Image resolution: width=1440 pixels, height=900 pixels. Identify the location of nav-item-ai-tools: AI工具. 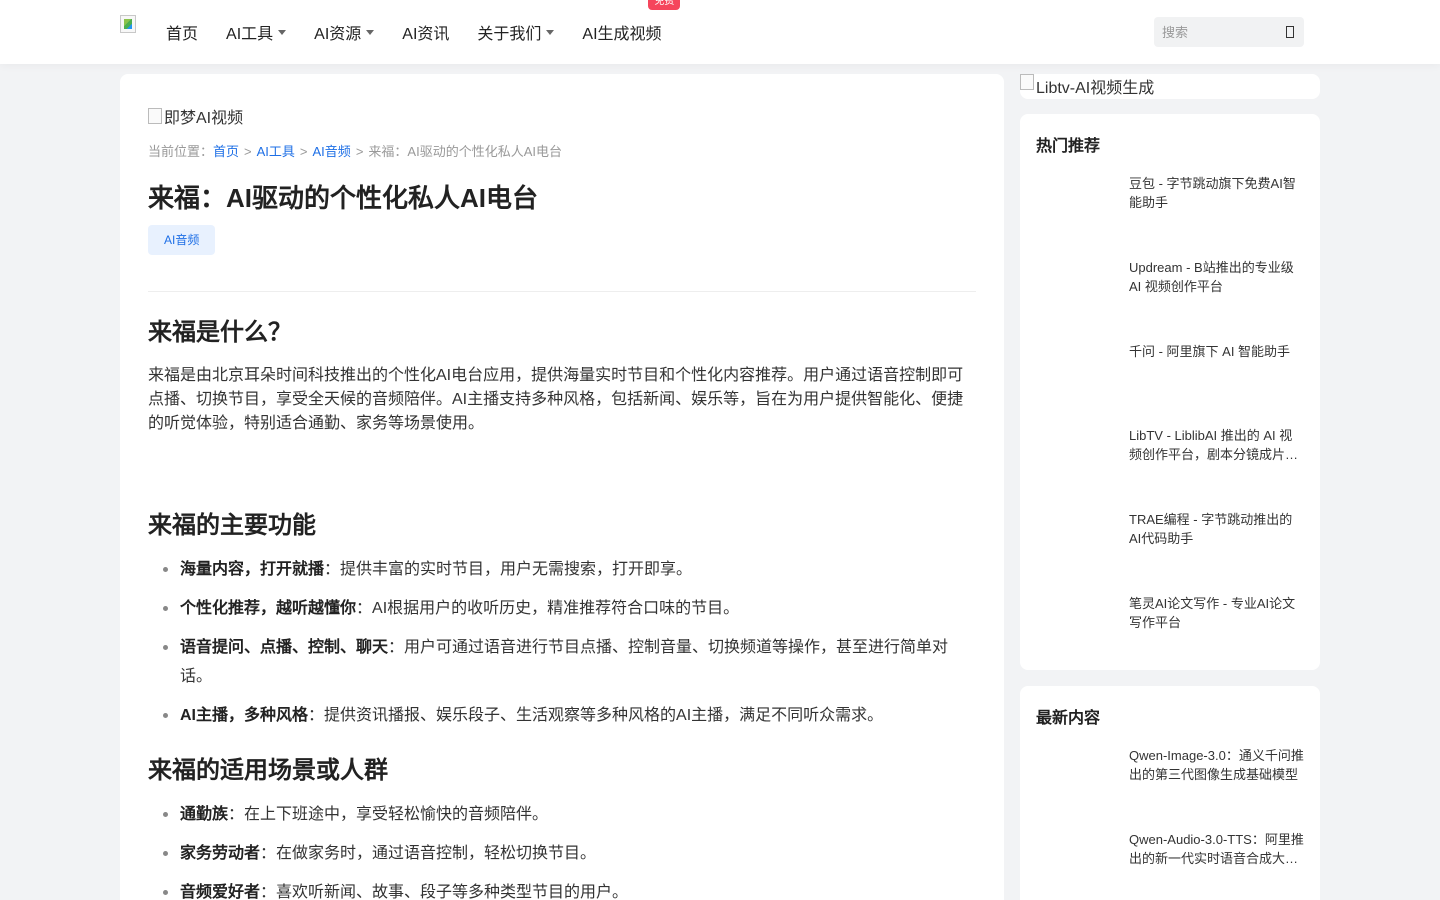
(256, 32).